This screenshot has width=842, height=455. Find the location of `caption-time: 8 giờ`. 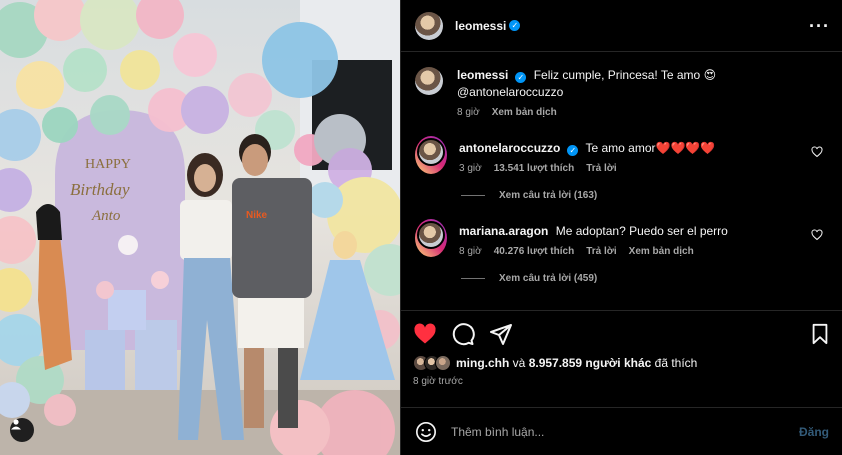

caption-time: 8 giờ is located at coordinates (468, 112).